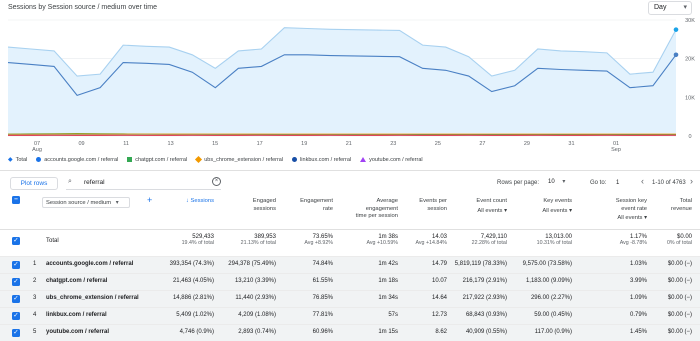  What do you see at coordinates (551, 182) in the screenshot?
I see `rows-per-page-value: 10` at bounding box center [551, 182].